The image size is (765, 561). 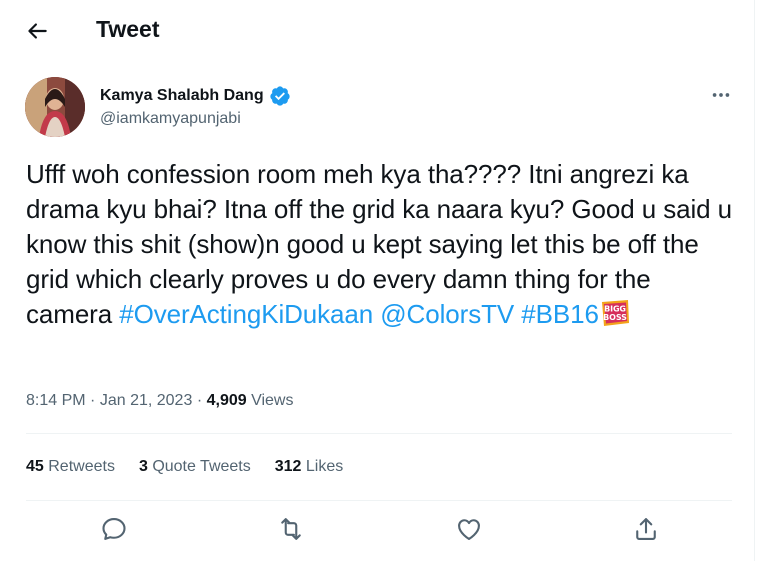 What do you see at coordinates (646, 529) in the screenshot?
I see `share-icon` at bounding box center [646, 529].